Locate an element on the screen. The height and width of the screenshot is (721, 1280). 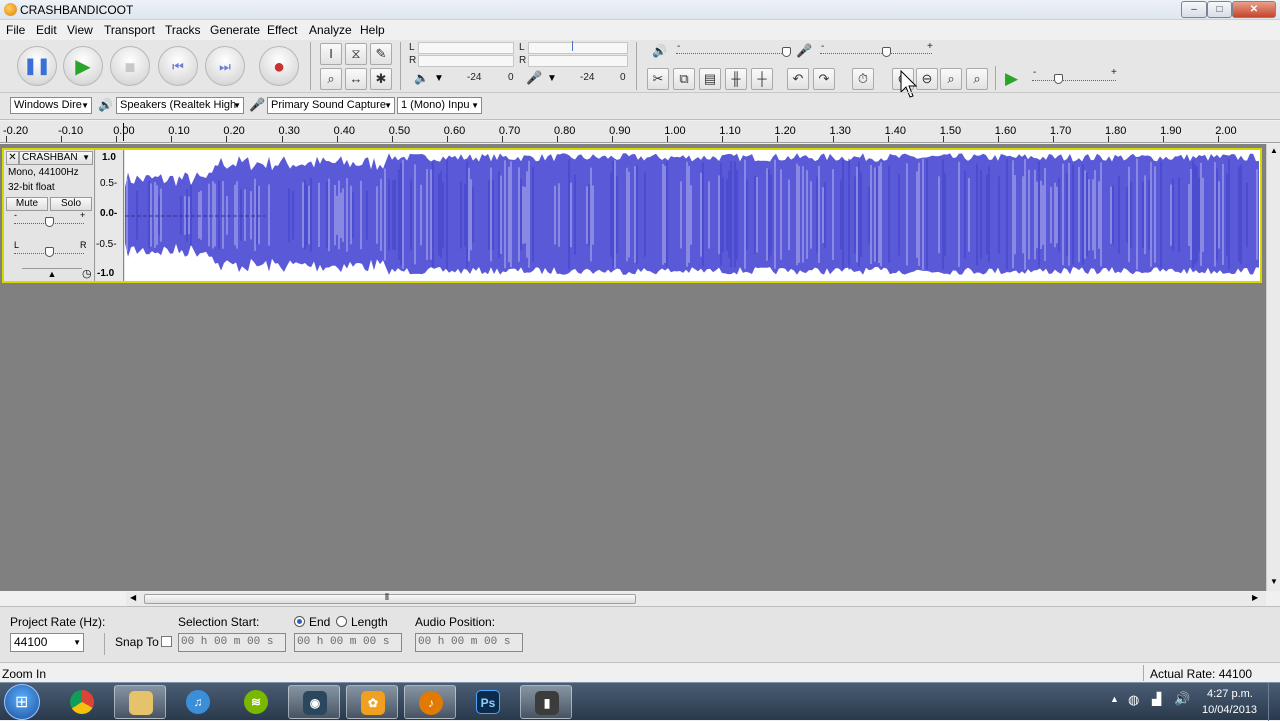
clock-date: 10/04/2013 is located at coordinates (1229, 710).